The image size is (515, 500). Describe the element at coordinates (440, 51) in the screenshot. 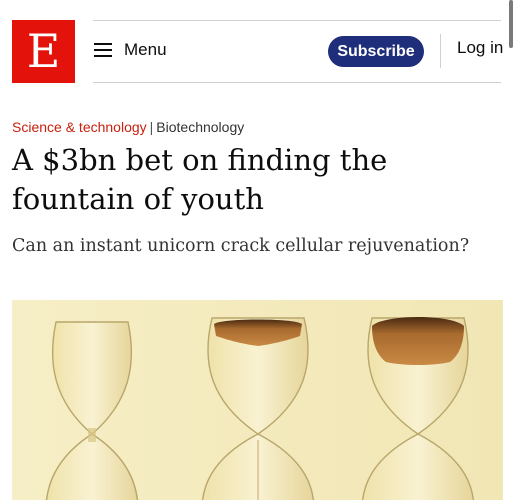

I see `header-divider` at that location.